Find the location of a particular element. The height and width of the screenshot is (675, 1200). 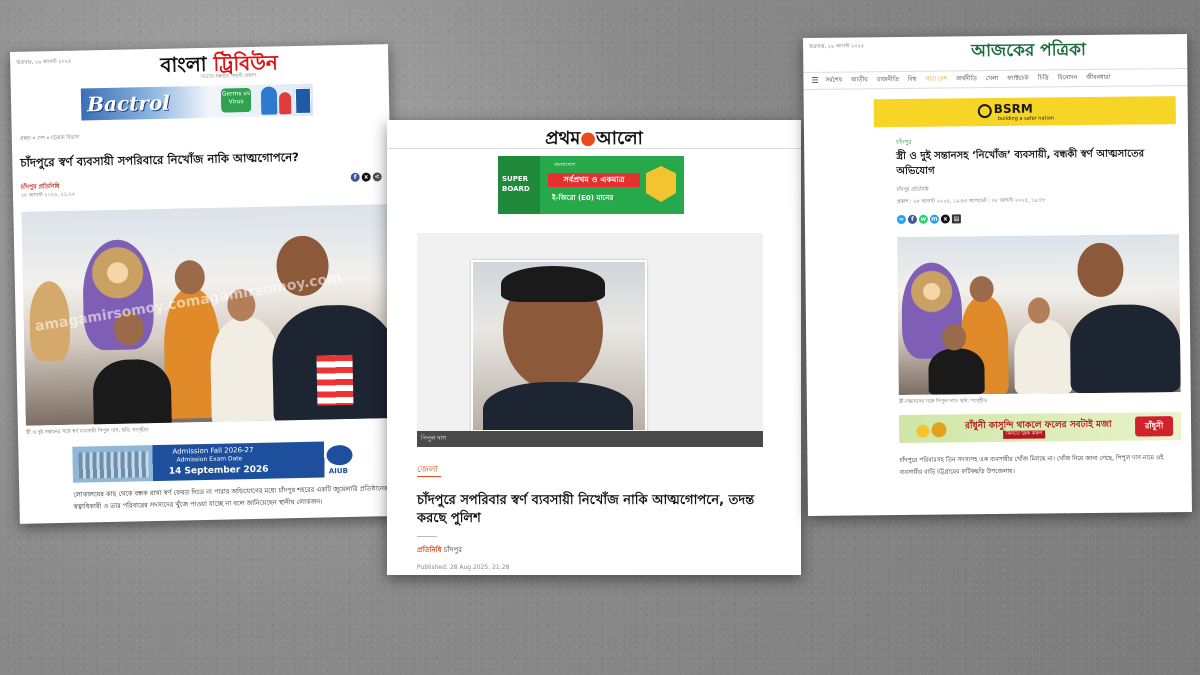

logo-part-a: প্রথম is located at coordinates (563, 138).